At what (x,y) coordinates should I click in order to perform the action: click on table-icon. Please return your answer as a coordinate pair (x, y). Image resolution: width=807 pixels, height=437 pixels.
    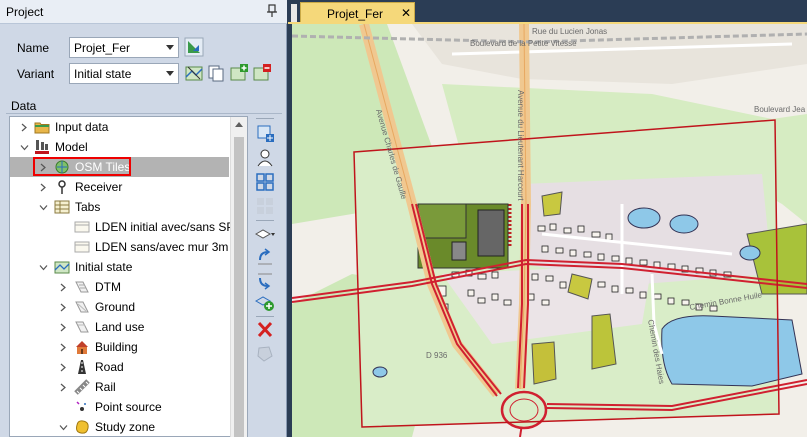
    Looking at the image, I should click on (62, 207).